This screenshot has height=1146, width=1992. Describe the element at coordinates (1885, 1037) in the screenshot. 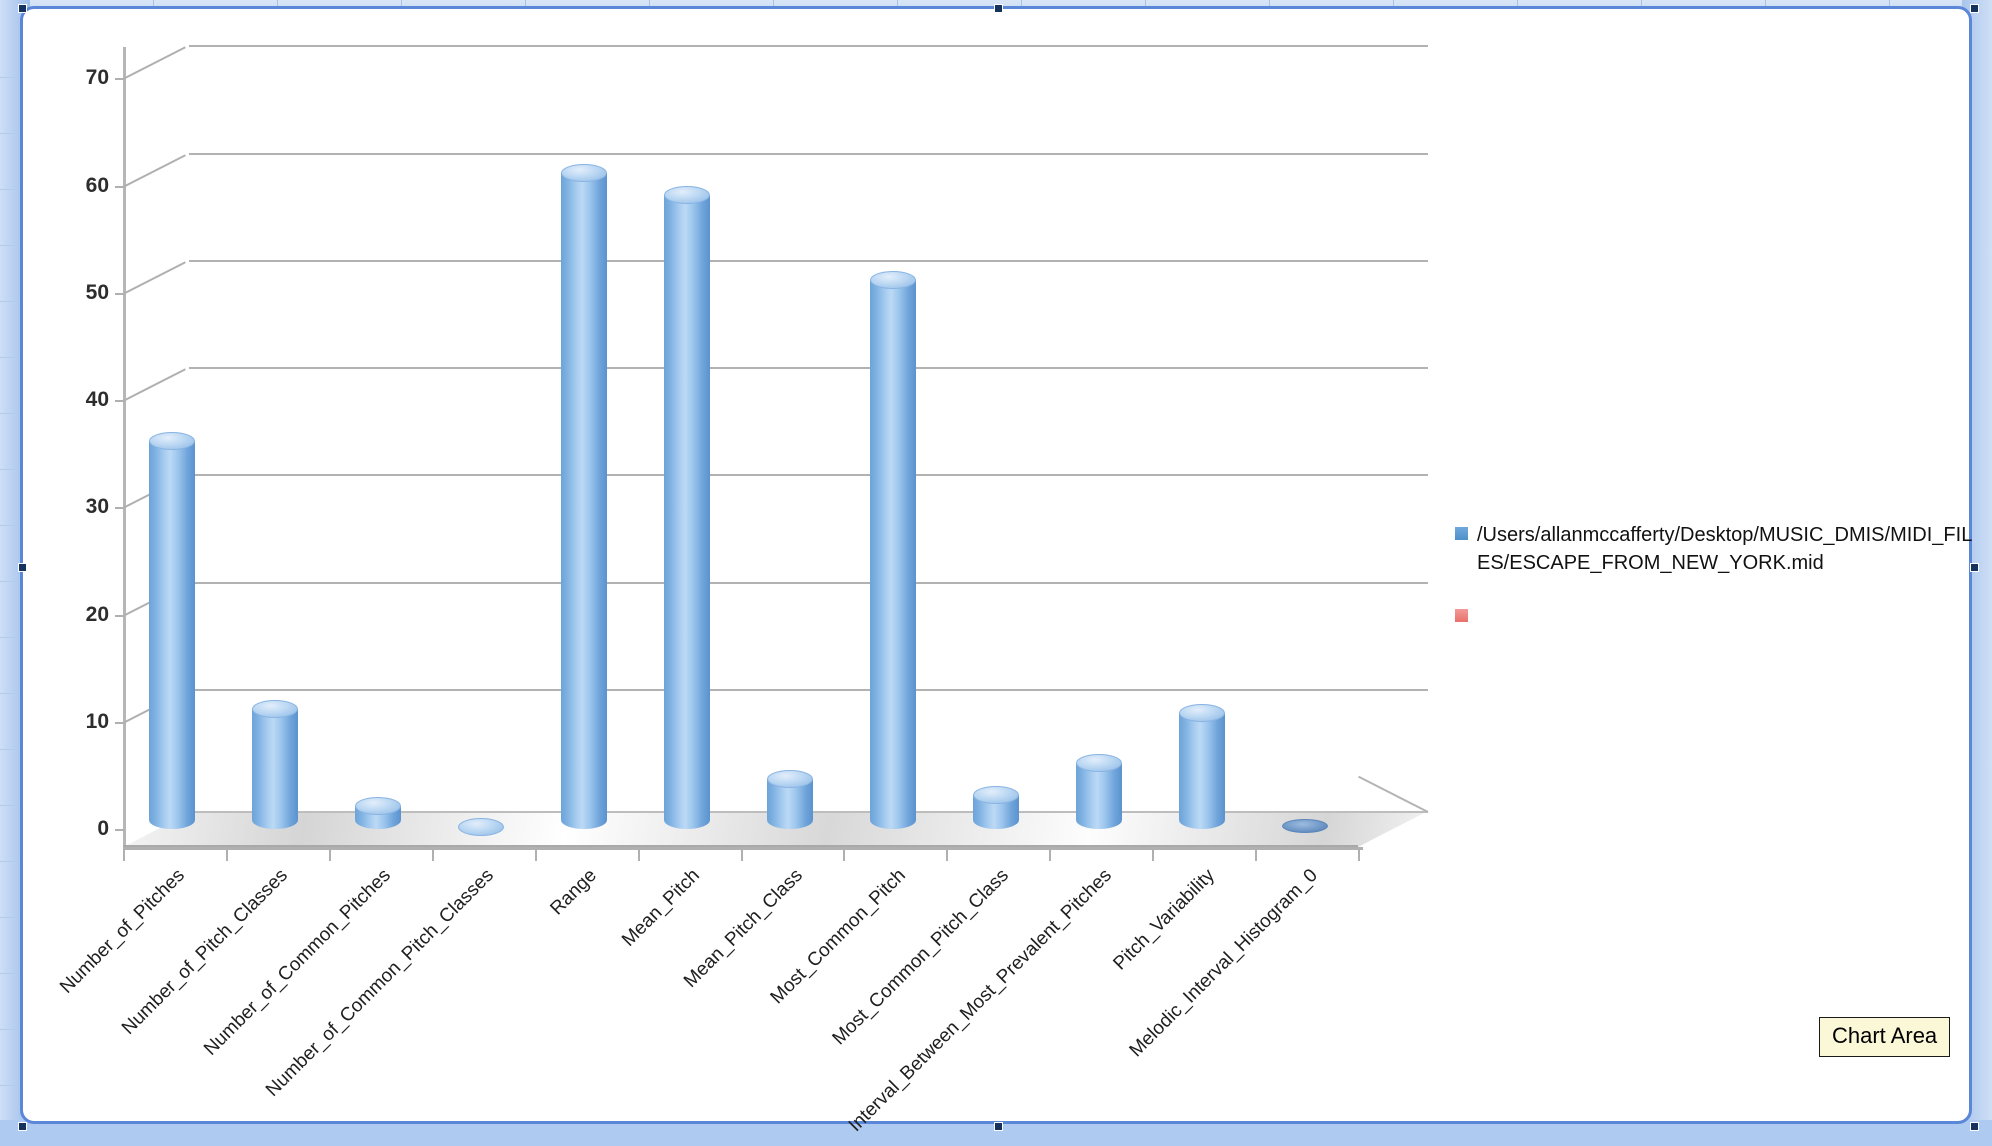

I see `chart-area-tooltip: Chart Area` at that location.